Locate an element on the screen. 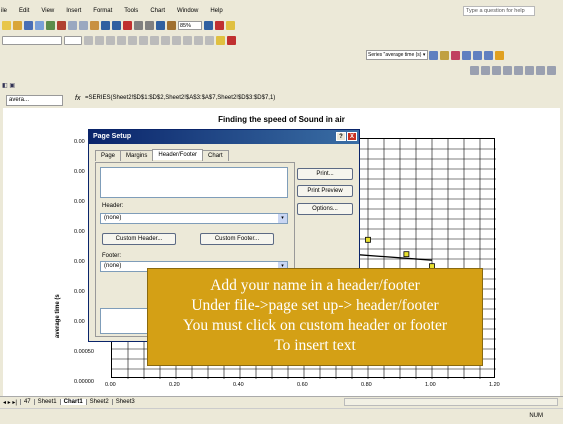 This screenshot has width=563, height=424. dialog-help-button: ? is located at coordinates (341, 136).